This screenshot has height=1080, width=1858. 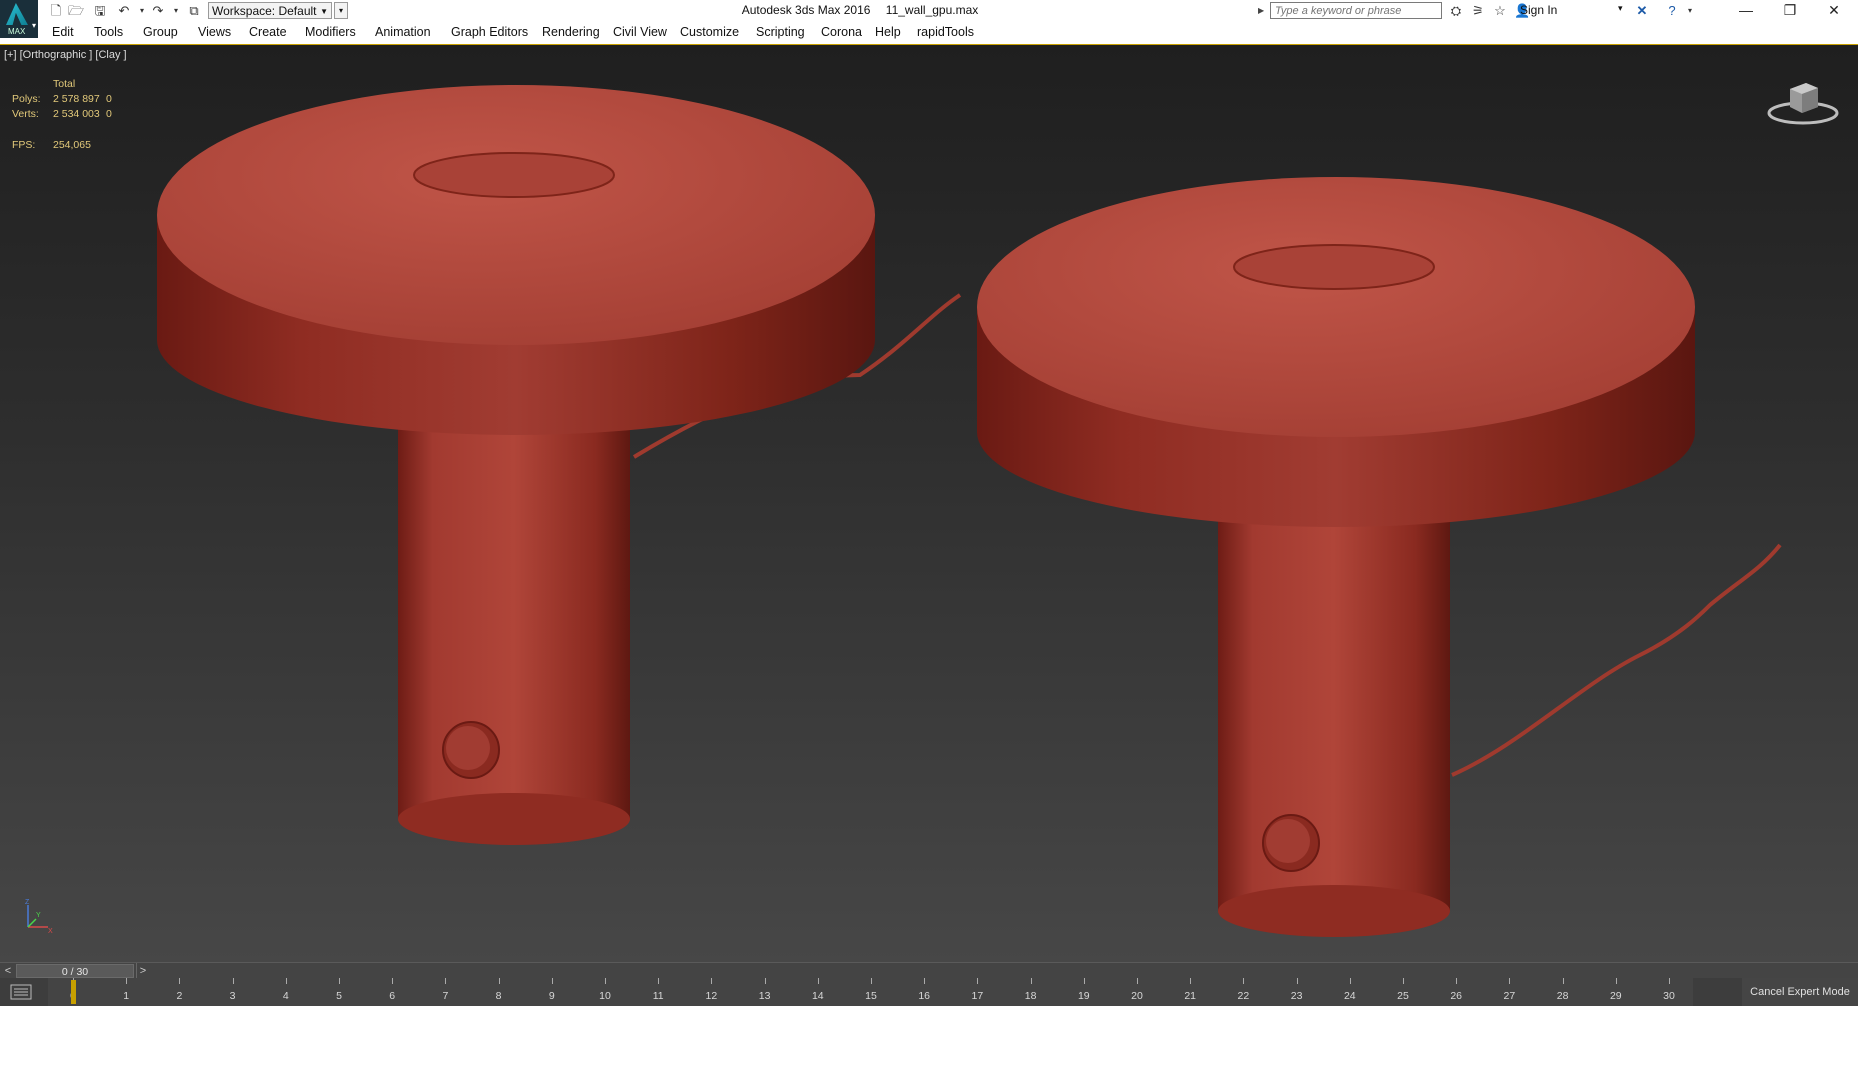 I want to click on restore-button: ❐, so click(x=1790, y=11).